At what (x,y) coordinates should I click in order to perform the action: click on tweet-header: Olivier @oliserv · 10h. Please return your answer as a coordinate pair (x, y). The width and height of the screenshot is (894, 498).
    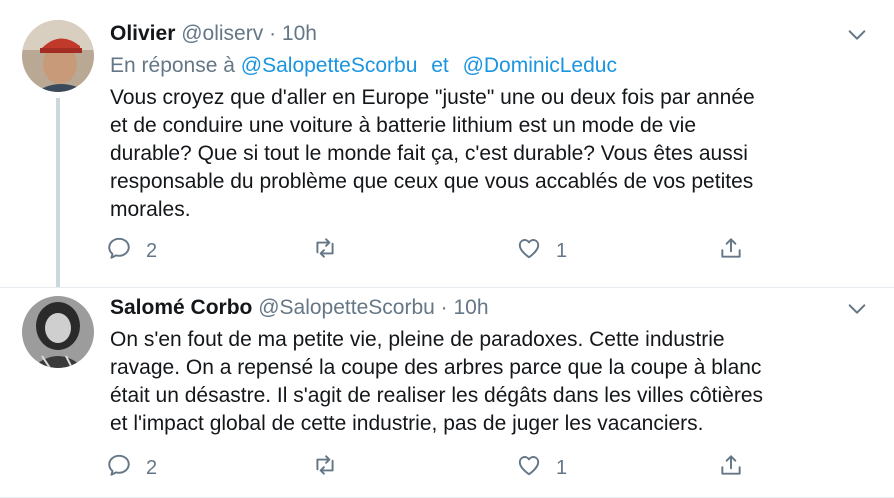
    Looking at the image, I should click on (213, 34).